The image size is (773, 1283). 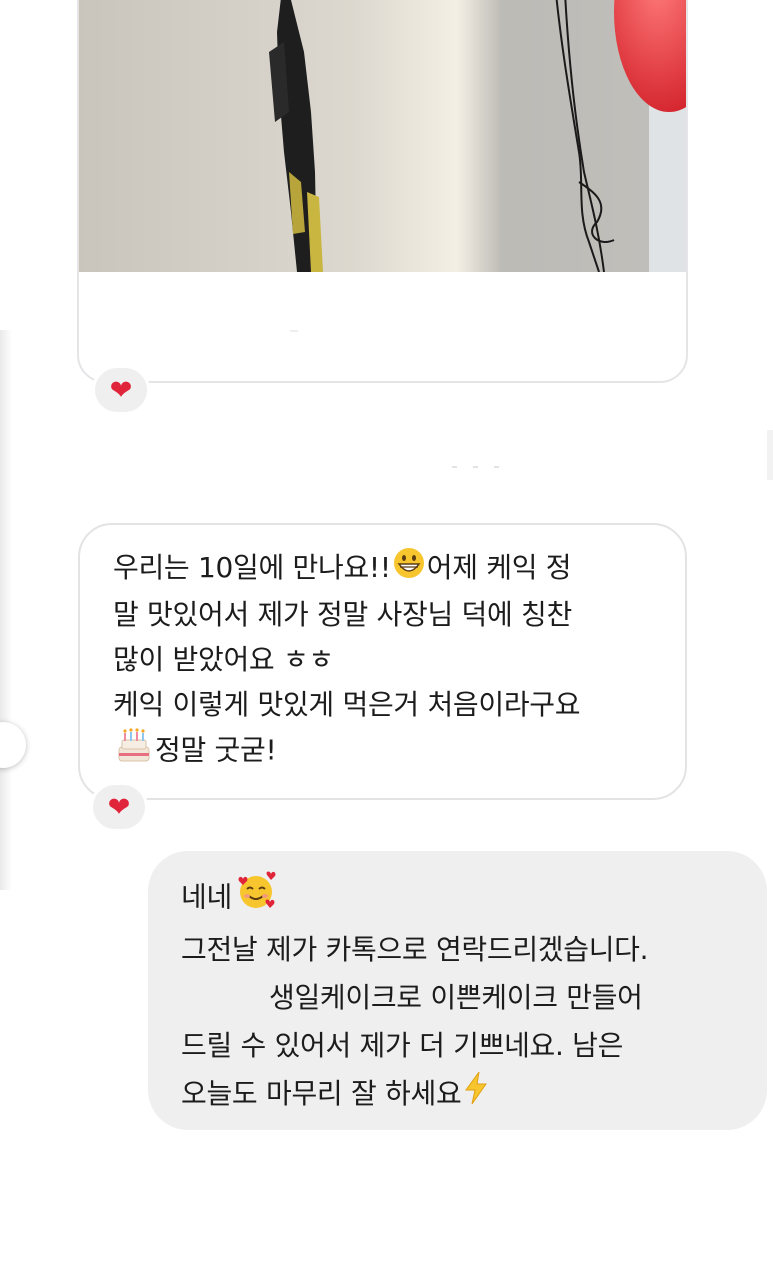 I want to click on birthday-cake-icon, so click(x=134, y=751).